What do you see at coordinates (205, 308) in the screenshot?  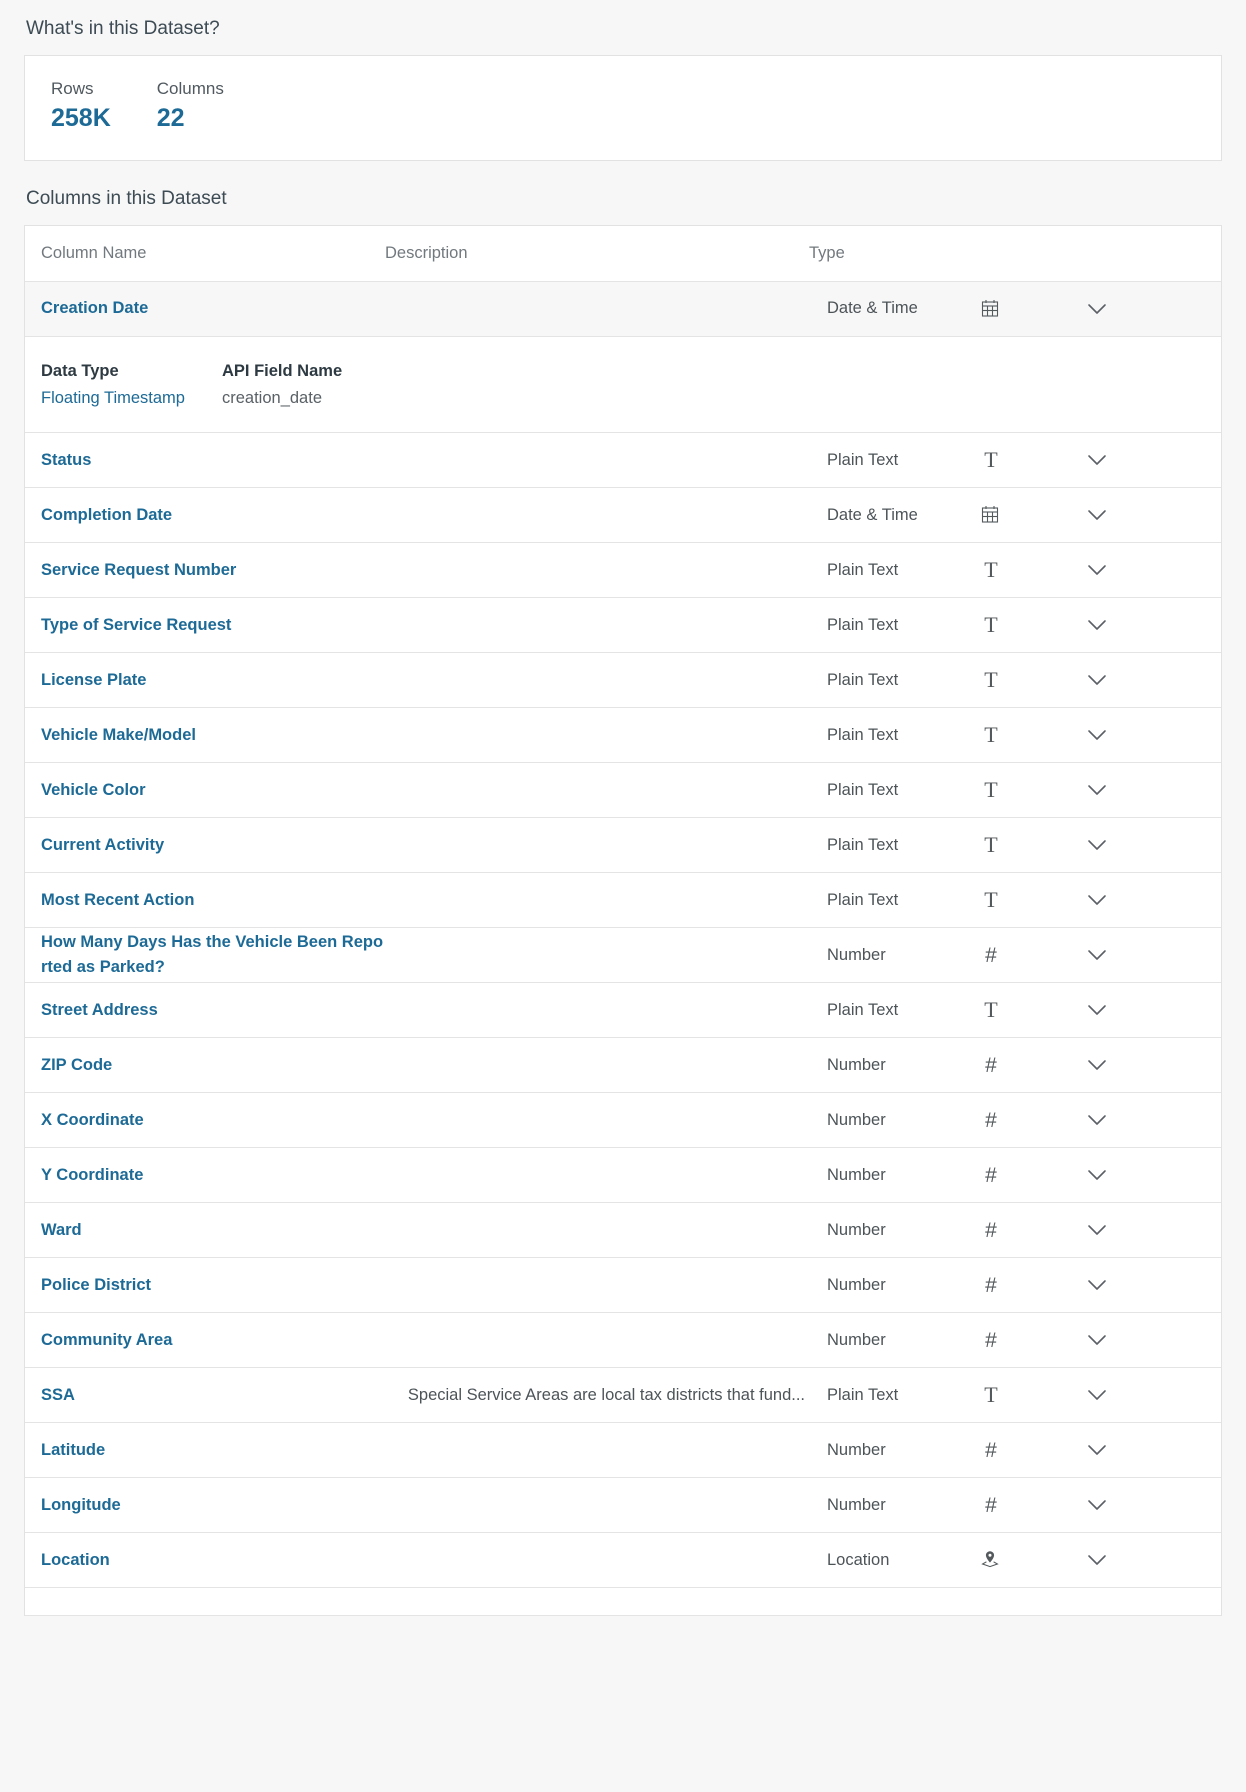 I see `column-name-link: Creation Date` at bounding box center [205, 308].